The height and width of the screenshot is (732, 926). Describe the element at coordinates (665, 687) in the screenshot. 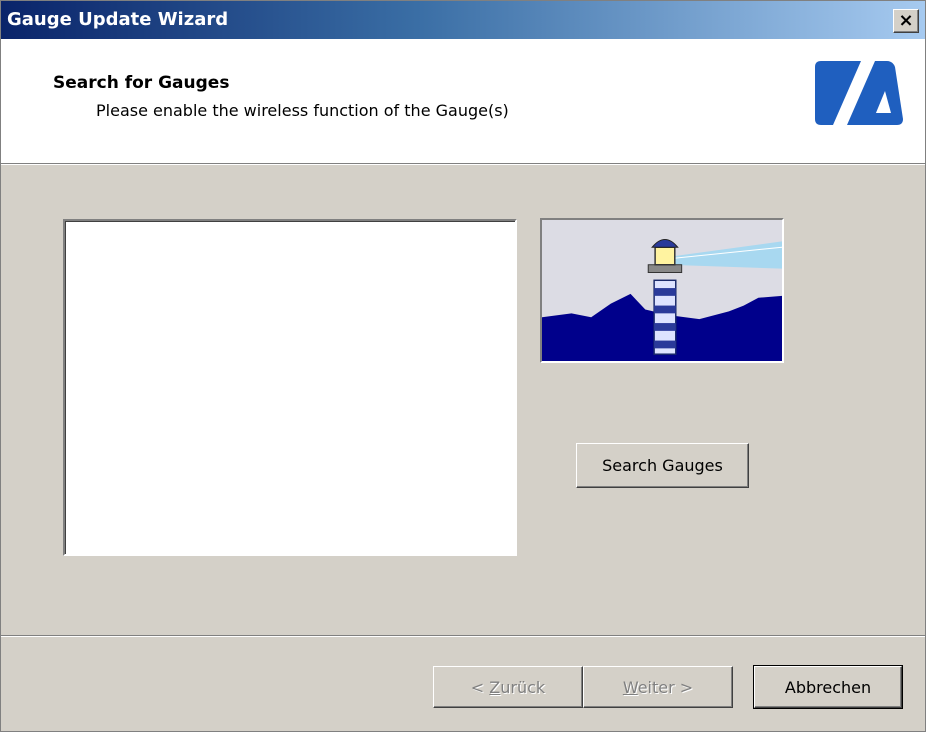

I see `next-label-rest: eiter >` at that location.